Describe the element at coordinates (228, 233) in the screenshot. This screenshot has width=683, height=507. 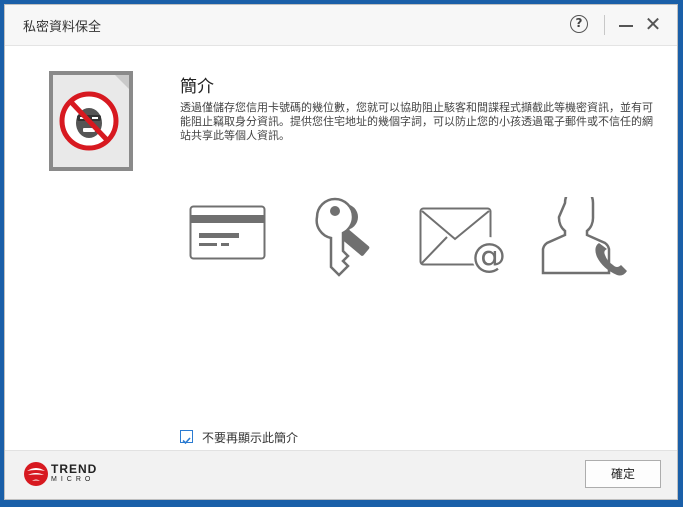
I see `credit-card-icon` at that location.